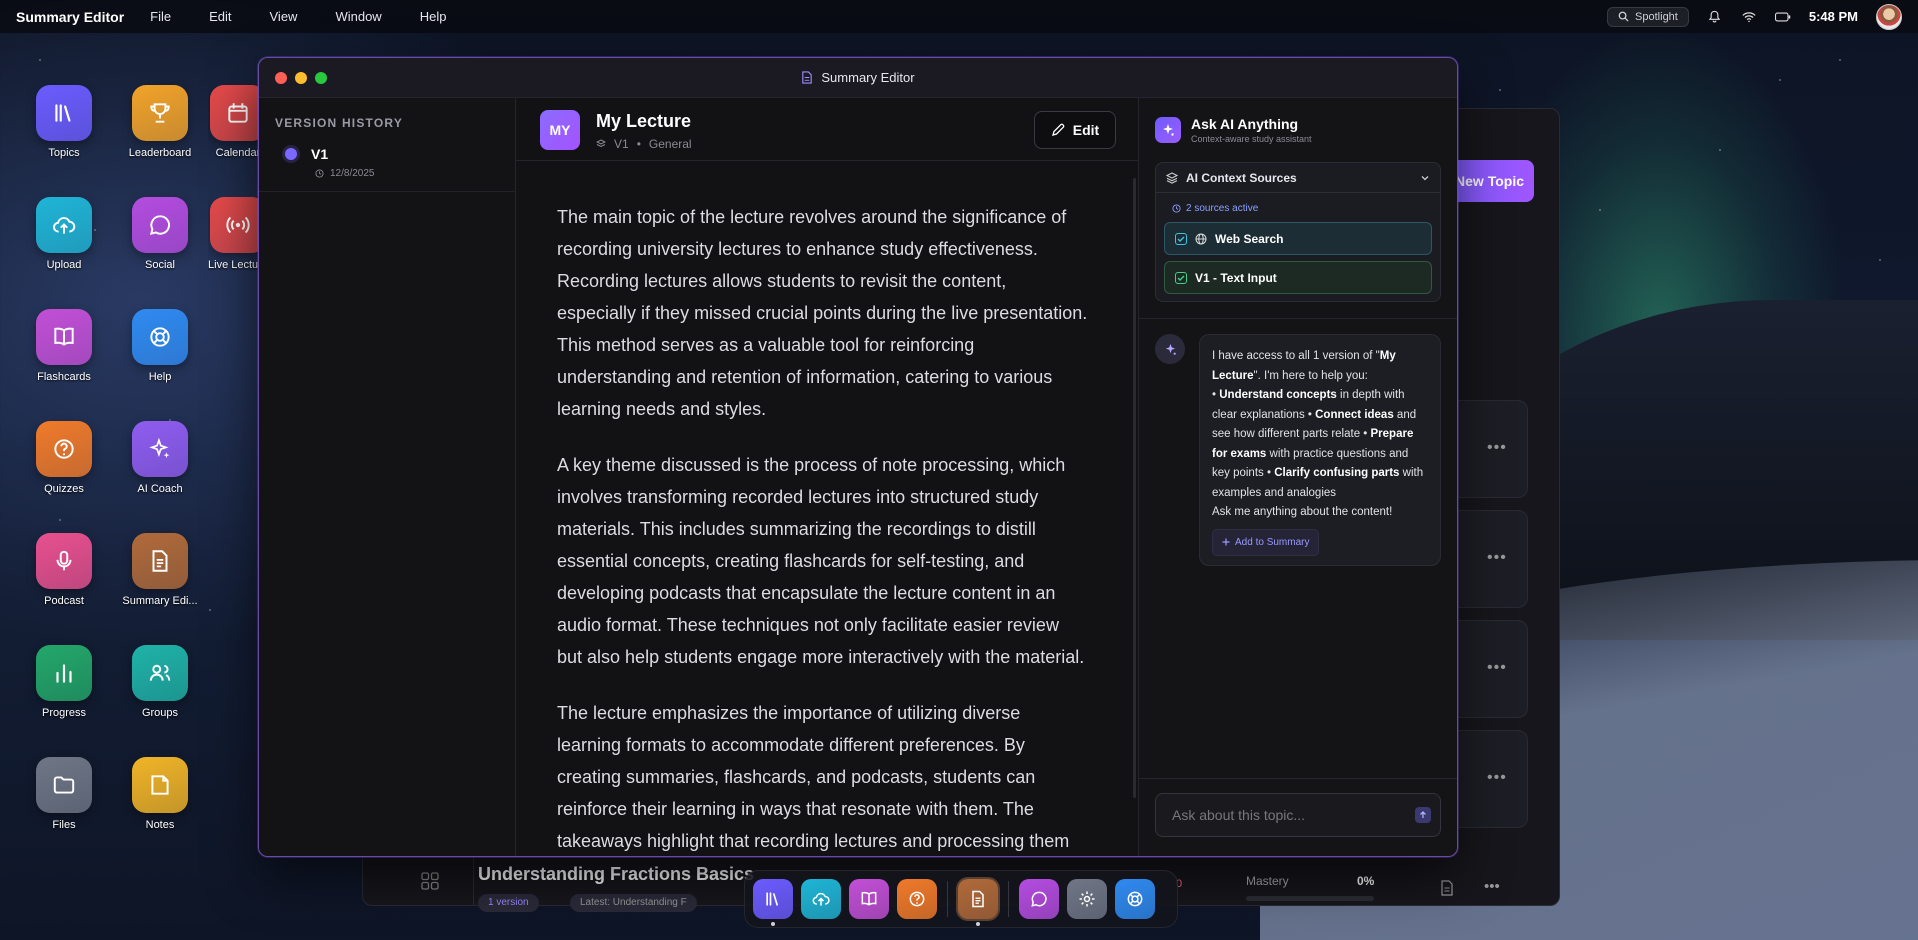 This screenshot has height=940, width=1918. I want to click on desktop-icon-leaderboard: Leaderboard, so click(160, 122).